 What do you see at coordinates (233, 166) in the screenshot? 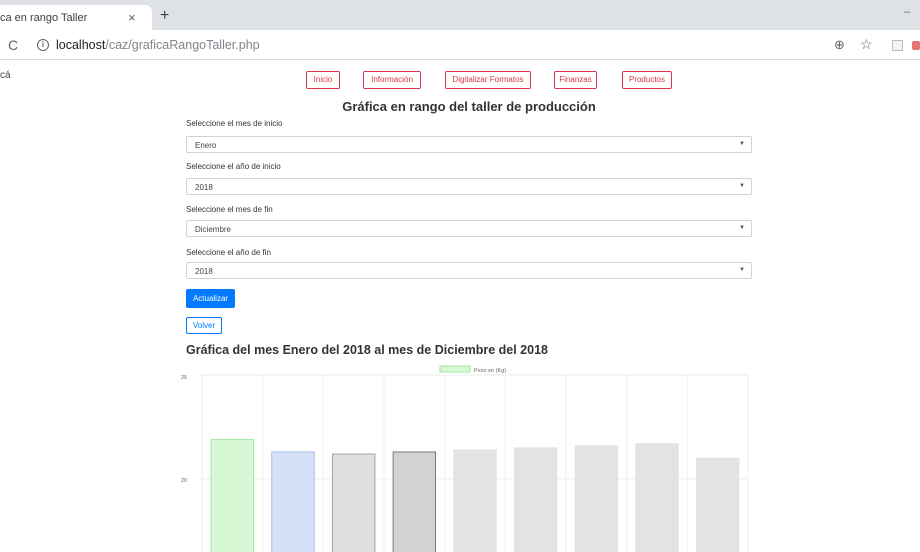
I see `start-year-label: Seleccione el año de inicio` at bounding box center [233, 166].